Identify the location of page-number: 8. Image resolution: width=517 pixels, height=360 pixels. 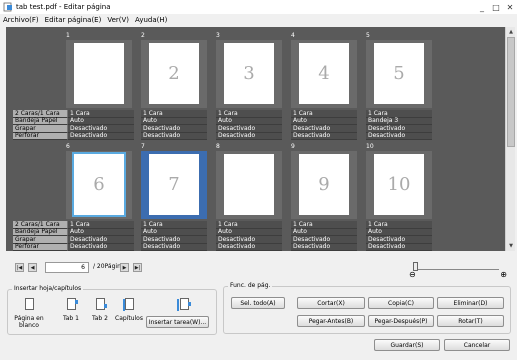
(218, 146).